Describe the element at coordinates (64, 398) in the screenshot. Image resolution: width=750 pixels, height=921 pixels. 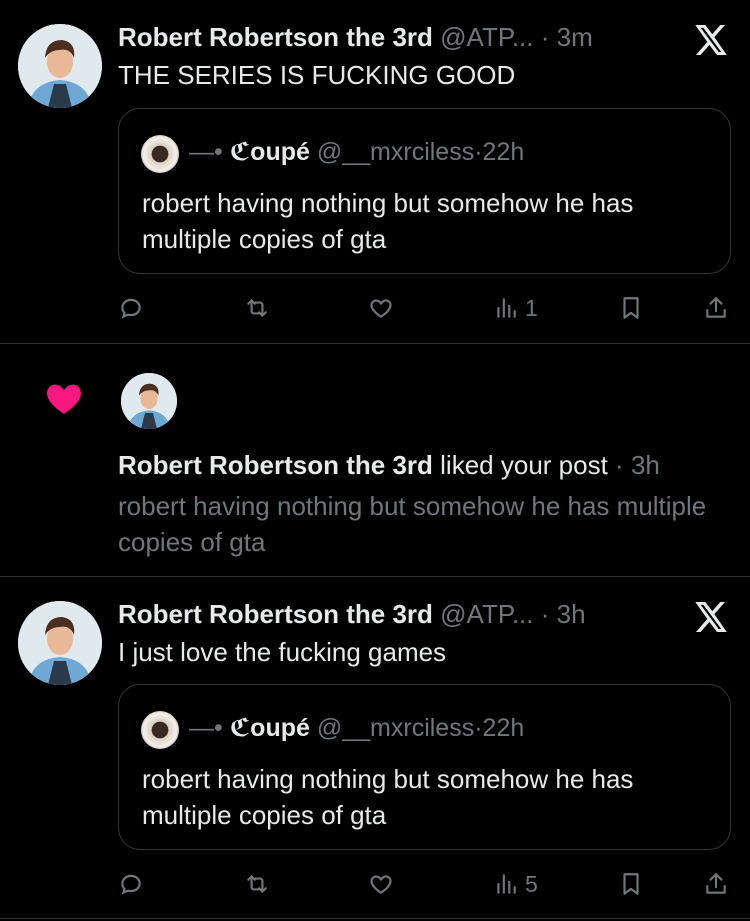
I see `heart-icon` at that location.